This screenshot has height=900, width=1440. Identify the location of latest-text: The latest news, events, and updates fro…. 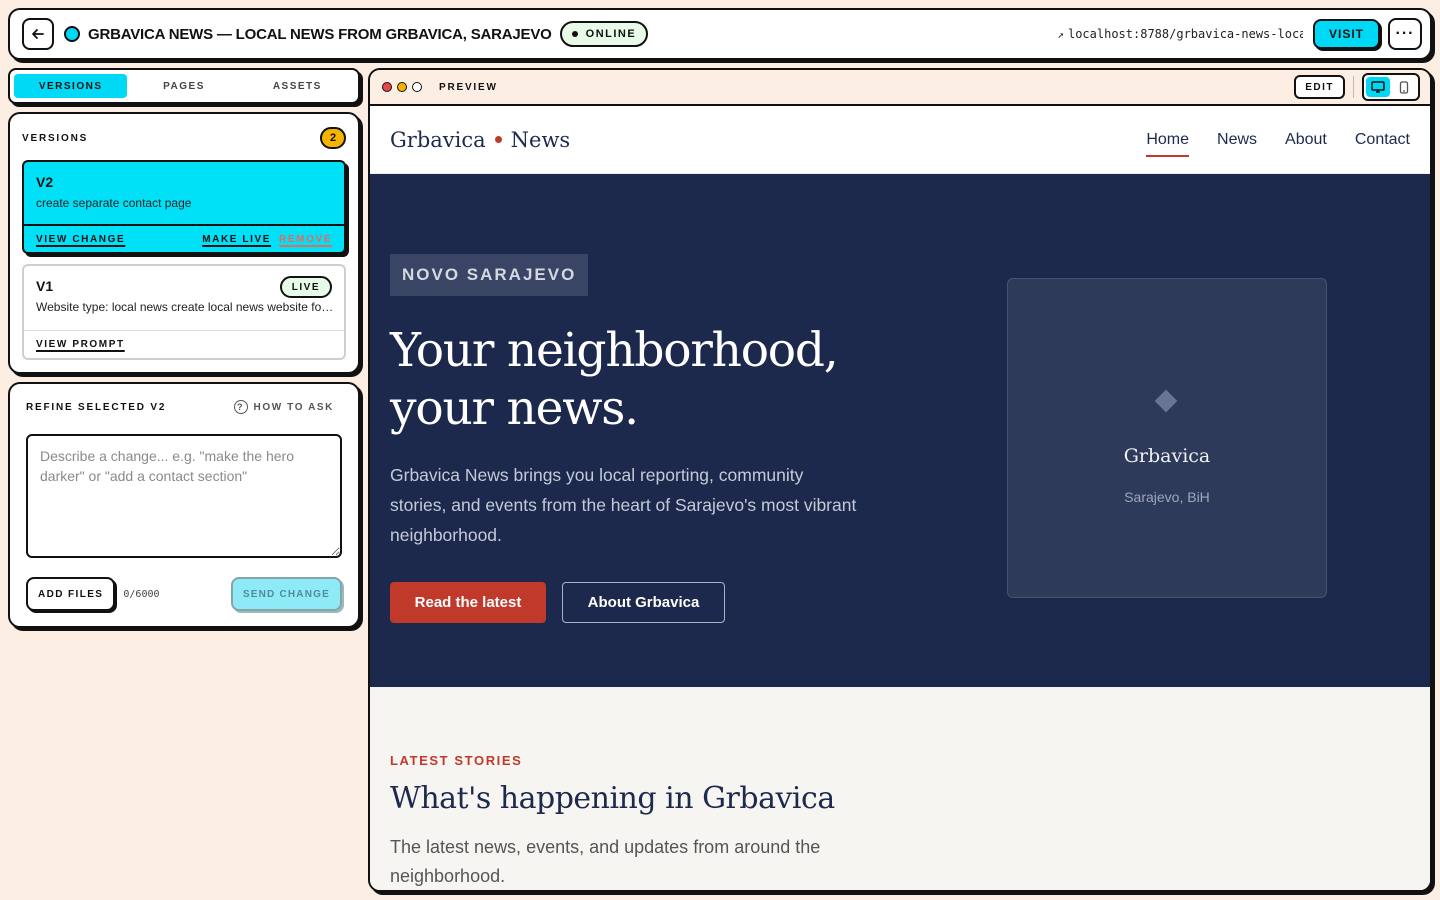
(605, 861).